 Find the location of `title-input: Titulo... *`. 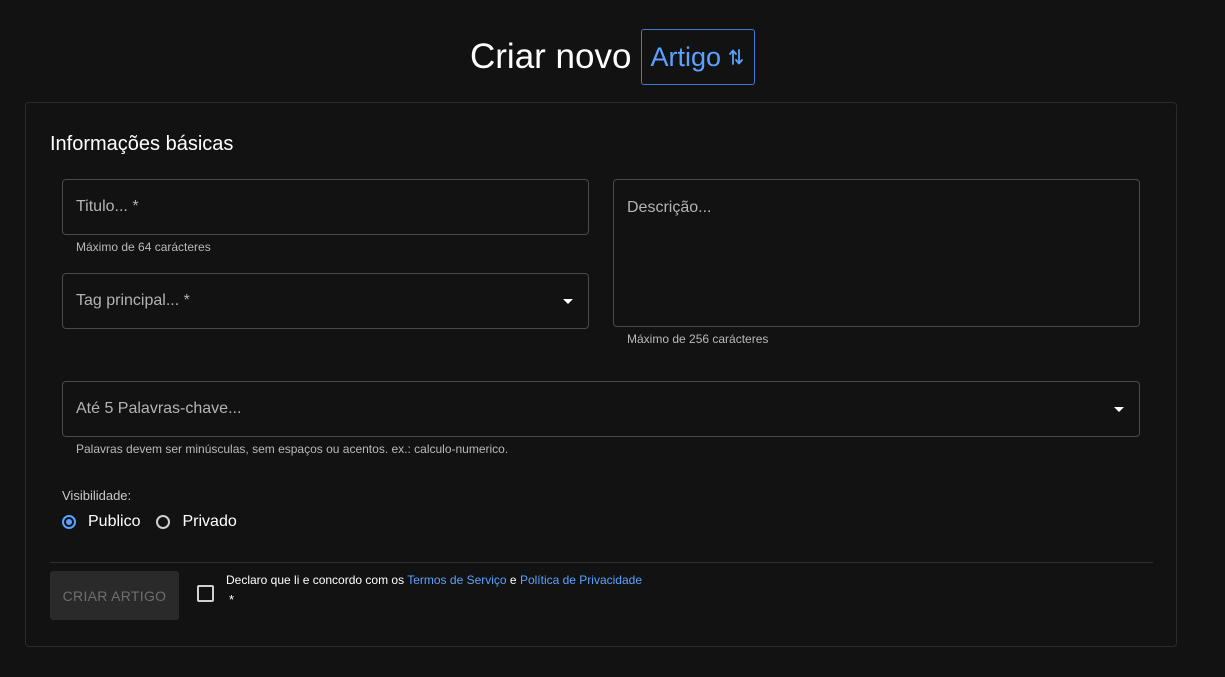

title-input: Titulo... * is located at coordinates (325, 207).